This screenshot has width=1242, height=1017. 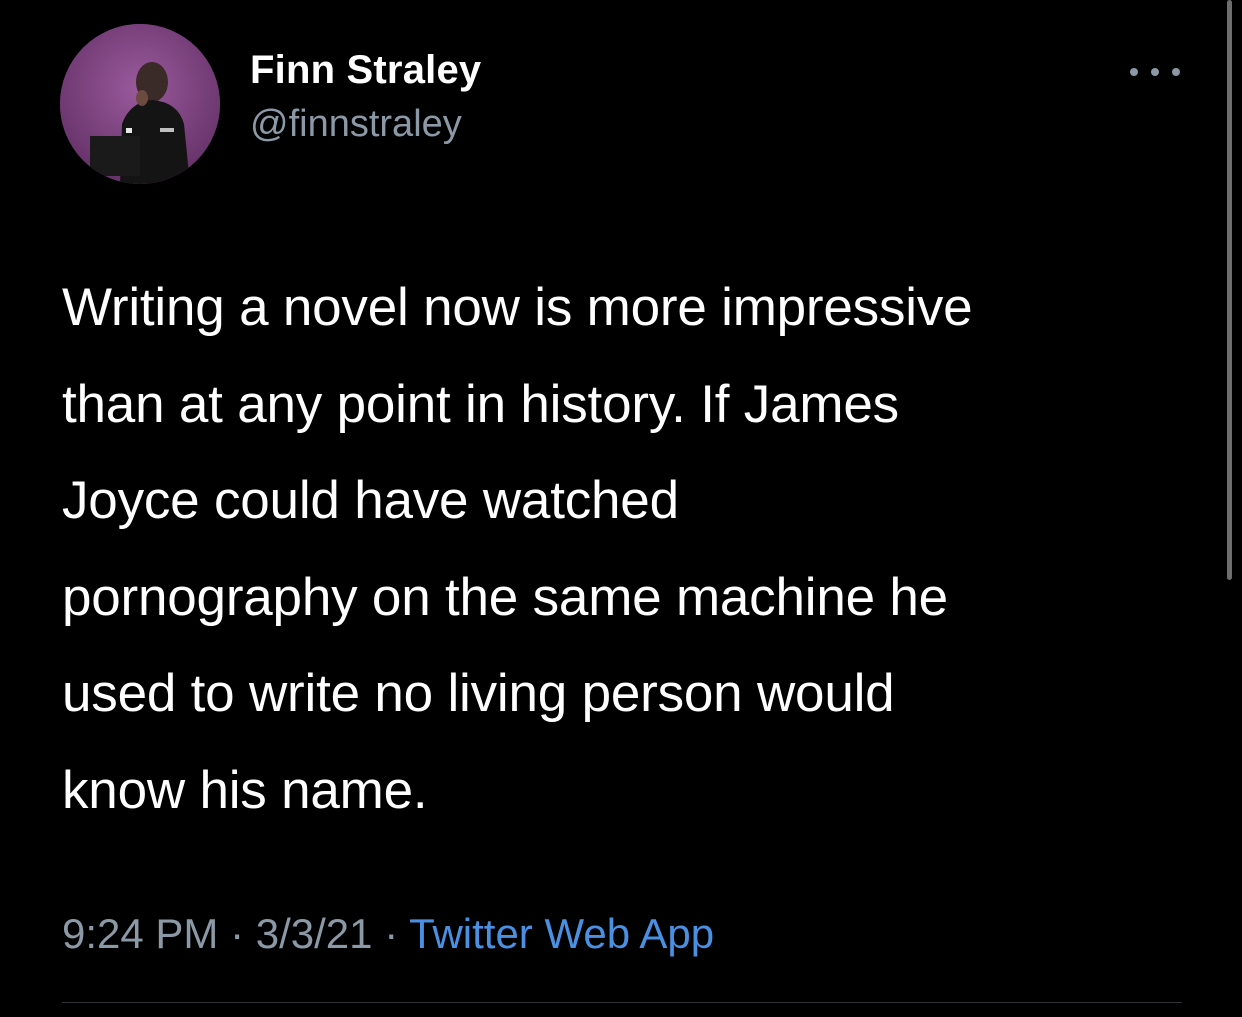 What do you see at coordinates (140, 933) in the screenshot?
I see `tweet-time: 9:24 PM` at bounding box center [140, 933].